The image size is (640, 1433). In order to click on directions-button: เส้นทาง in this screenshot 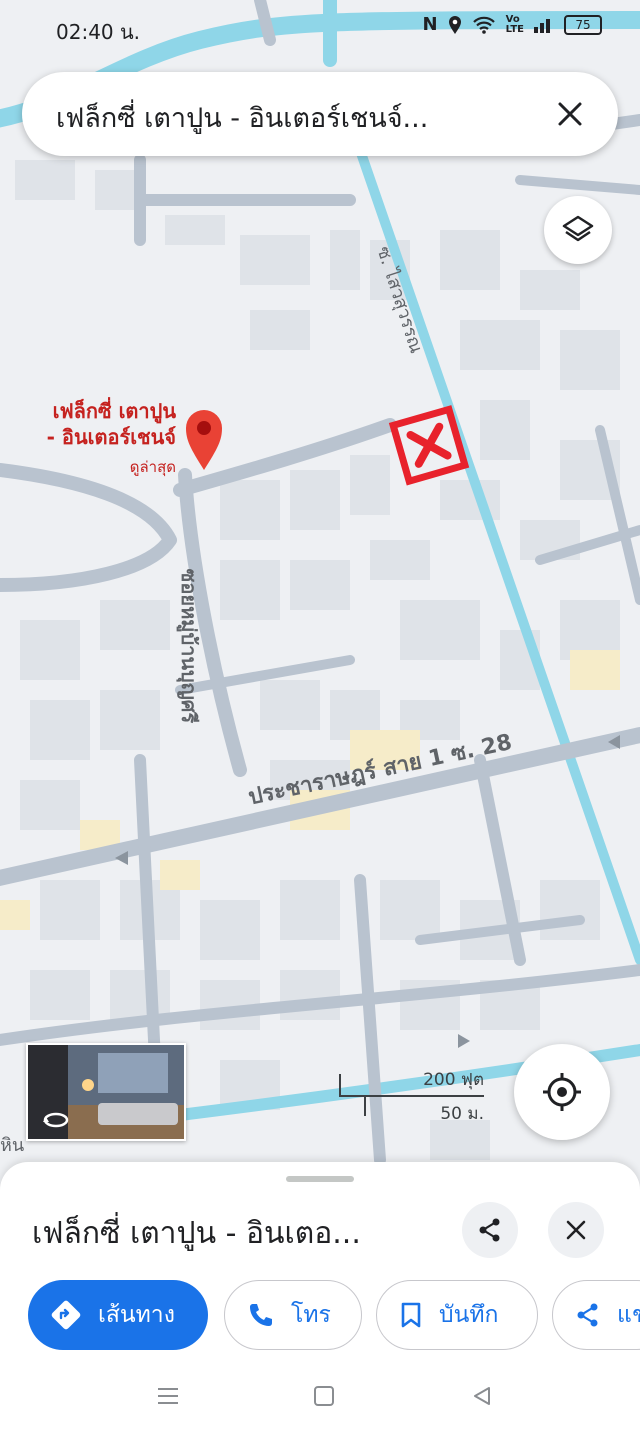, I will do `click(118, 1315)`.